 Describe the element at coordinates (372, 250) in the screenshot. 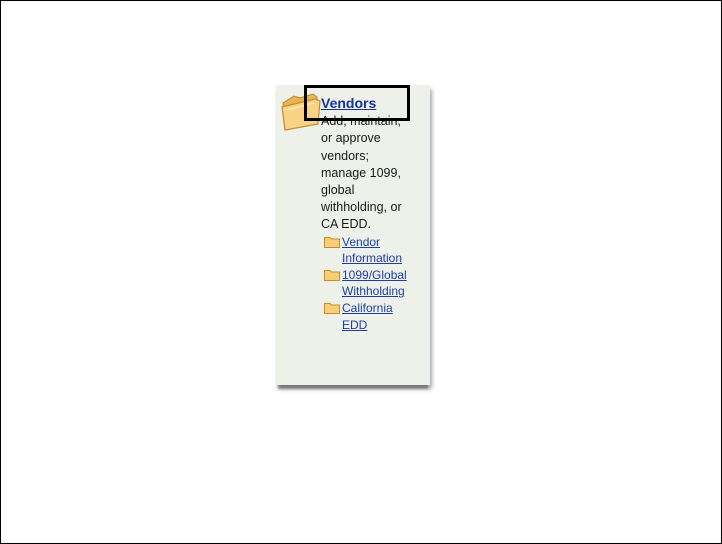

I see `vendor-information-link: Vendor Information` at that location.